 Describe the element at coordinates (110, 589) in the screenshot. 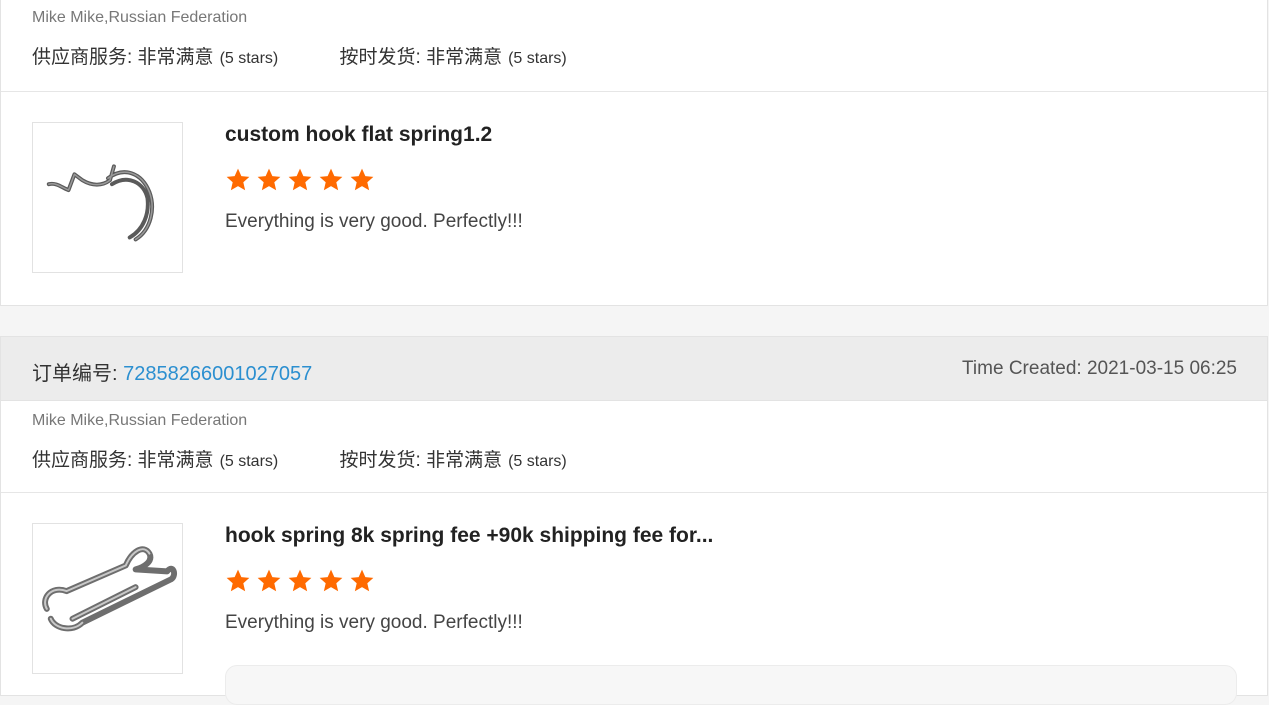

I see `double-loop-spring-icon` at that location.